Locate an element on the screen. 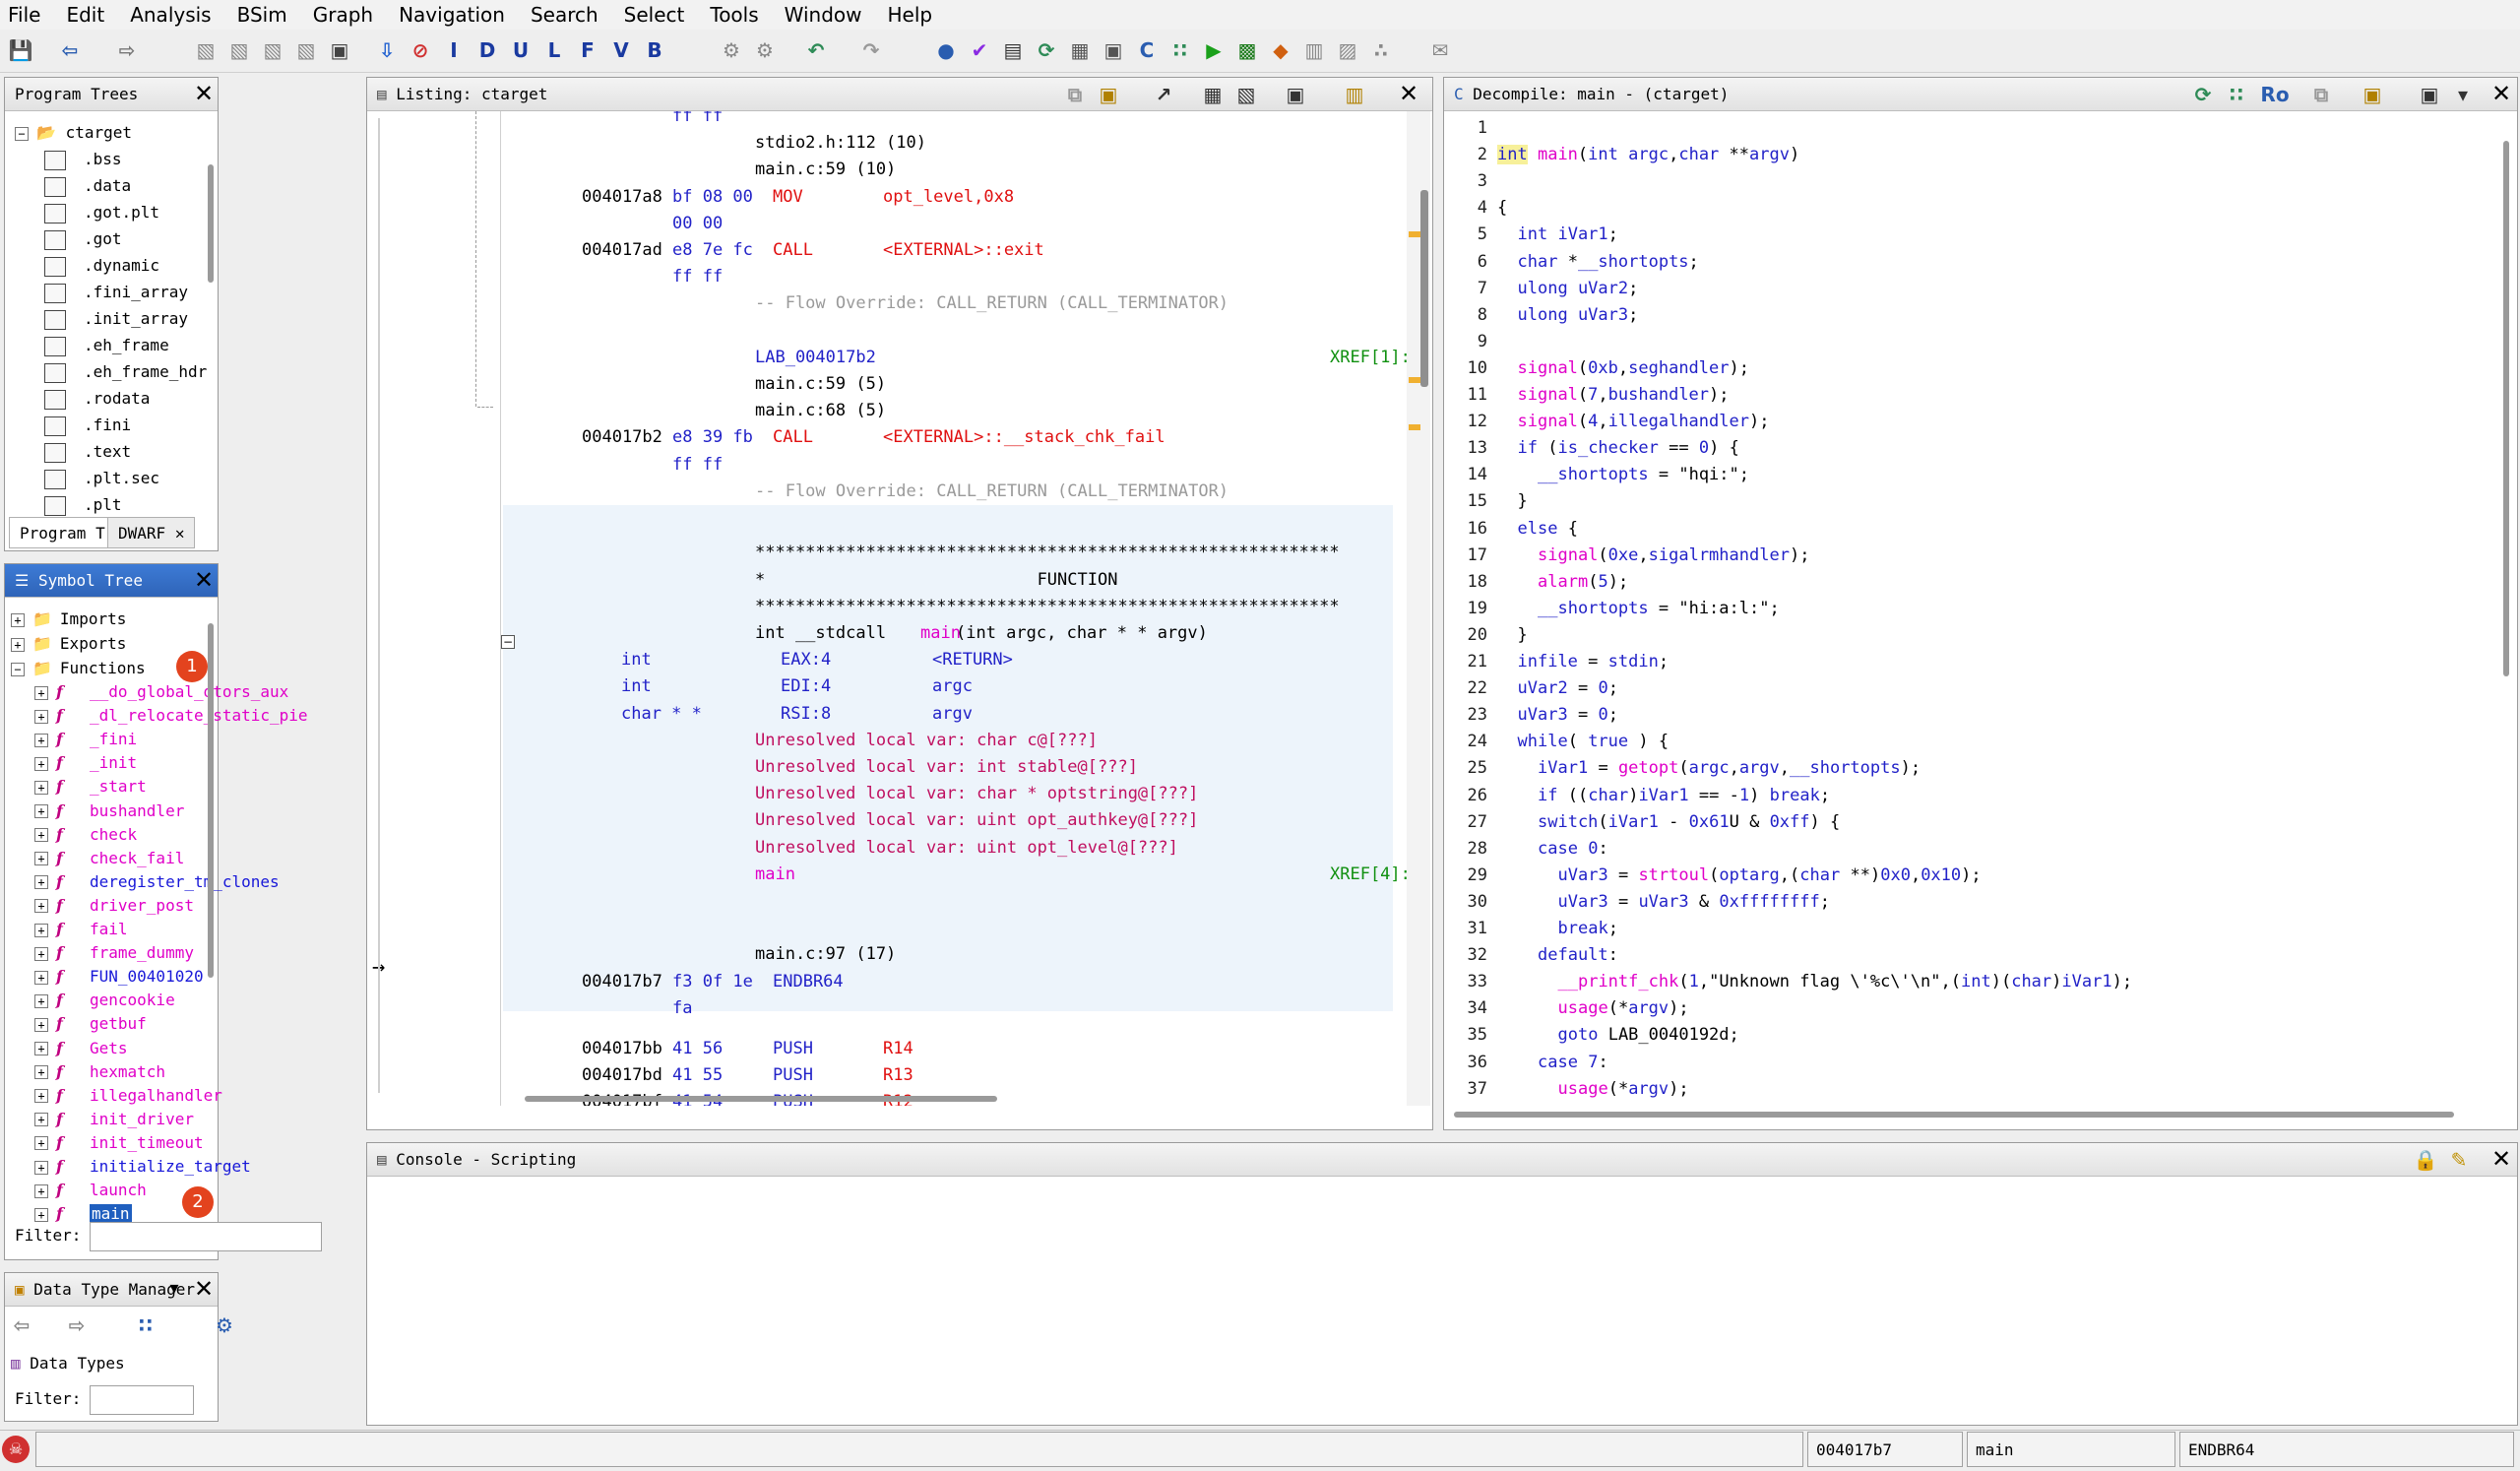  decompile-scrollbar is located at coordinates (2506, 408).